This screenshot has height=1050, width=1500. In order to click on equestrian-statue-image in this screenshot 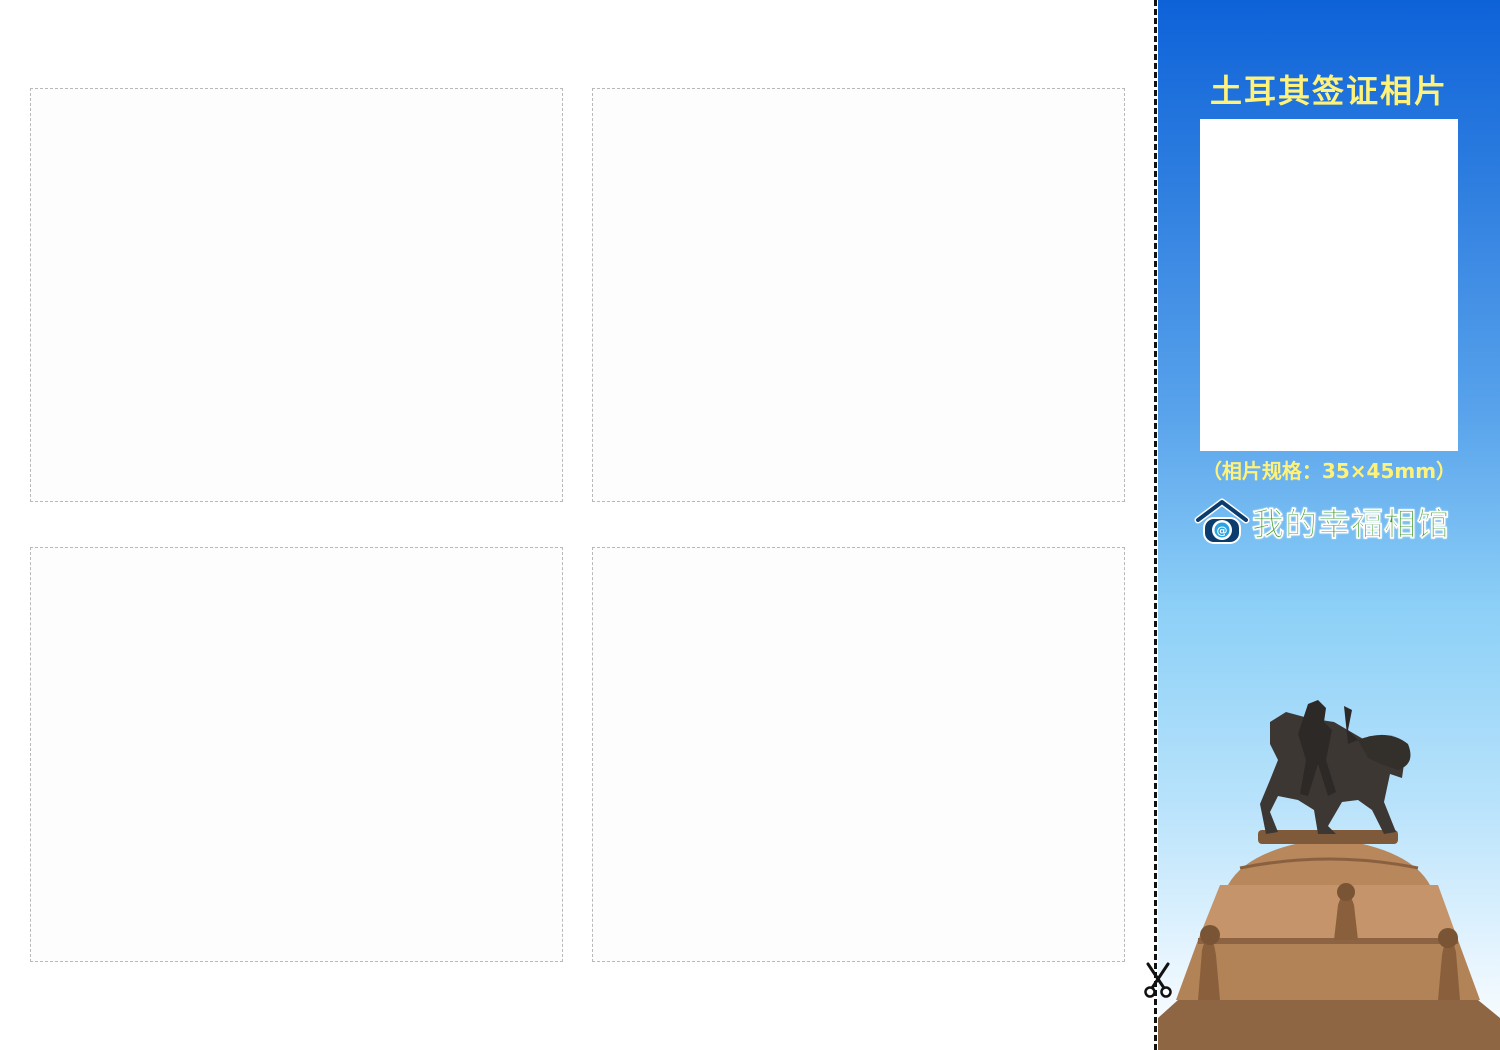, I will do `click(1329, 875)`.